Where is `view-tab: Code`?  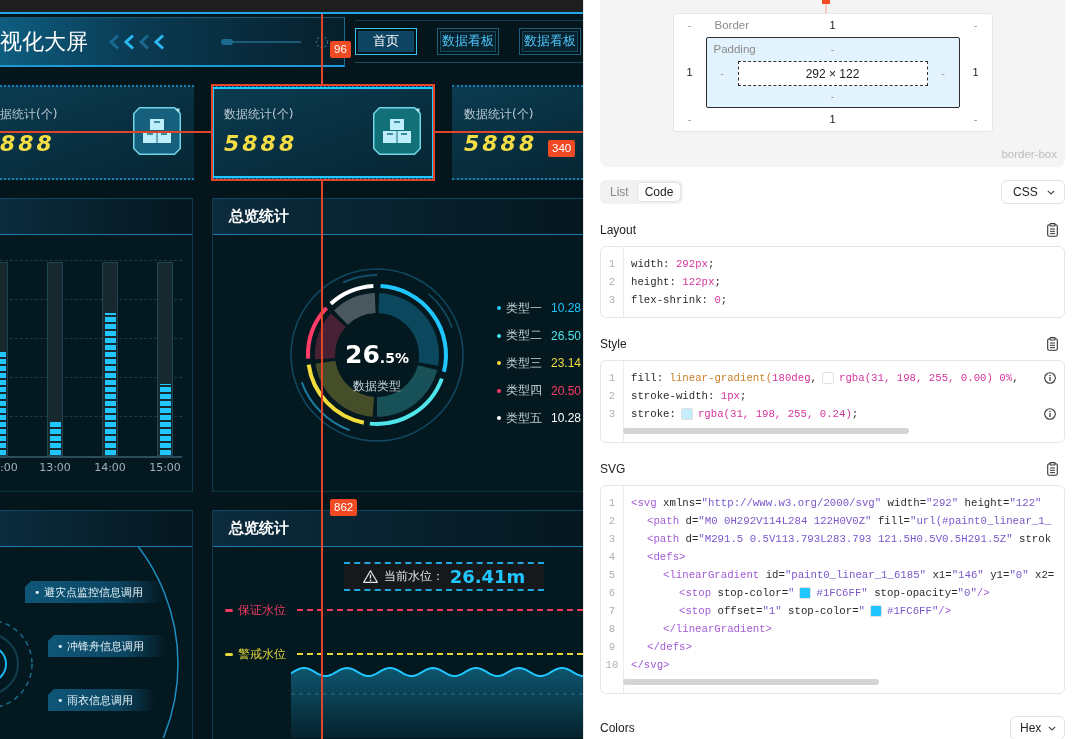 view-tab: Code is located at coordinates (659, 192).